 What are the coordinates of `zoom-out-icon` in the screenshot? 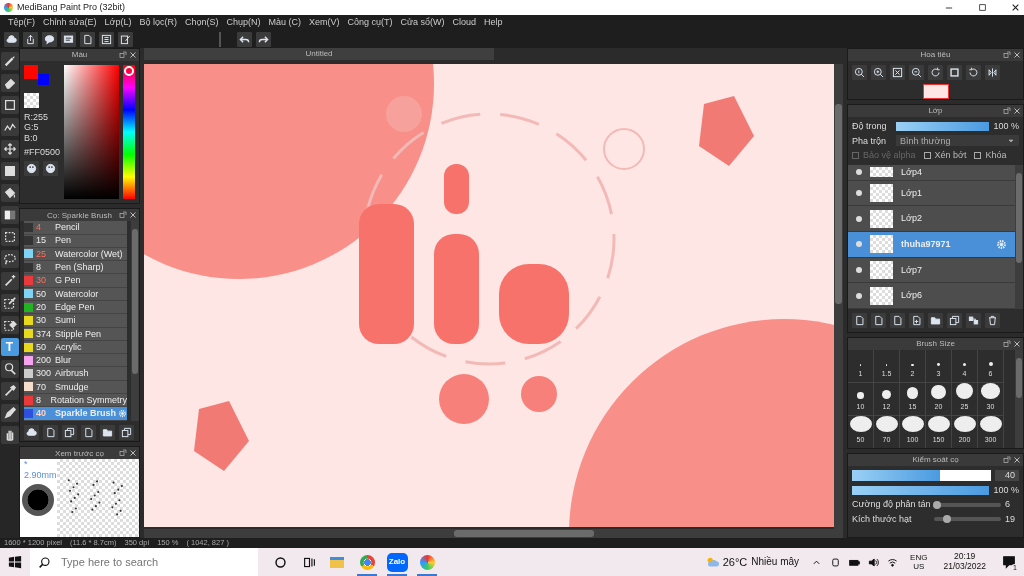 It's located at (916, 72).